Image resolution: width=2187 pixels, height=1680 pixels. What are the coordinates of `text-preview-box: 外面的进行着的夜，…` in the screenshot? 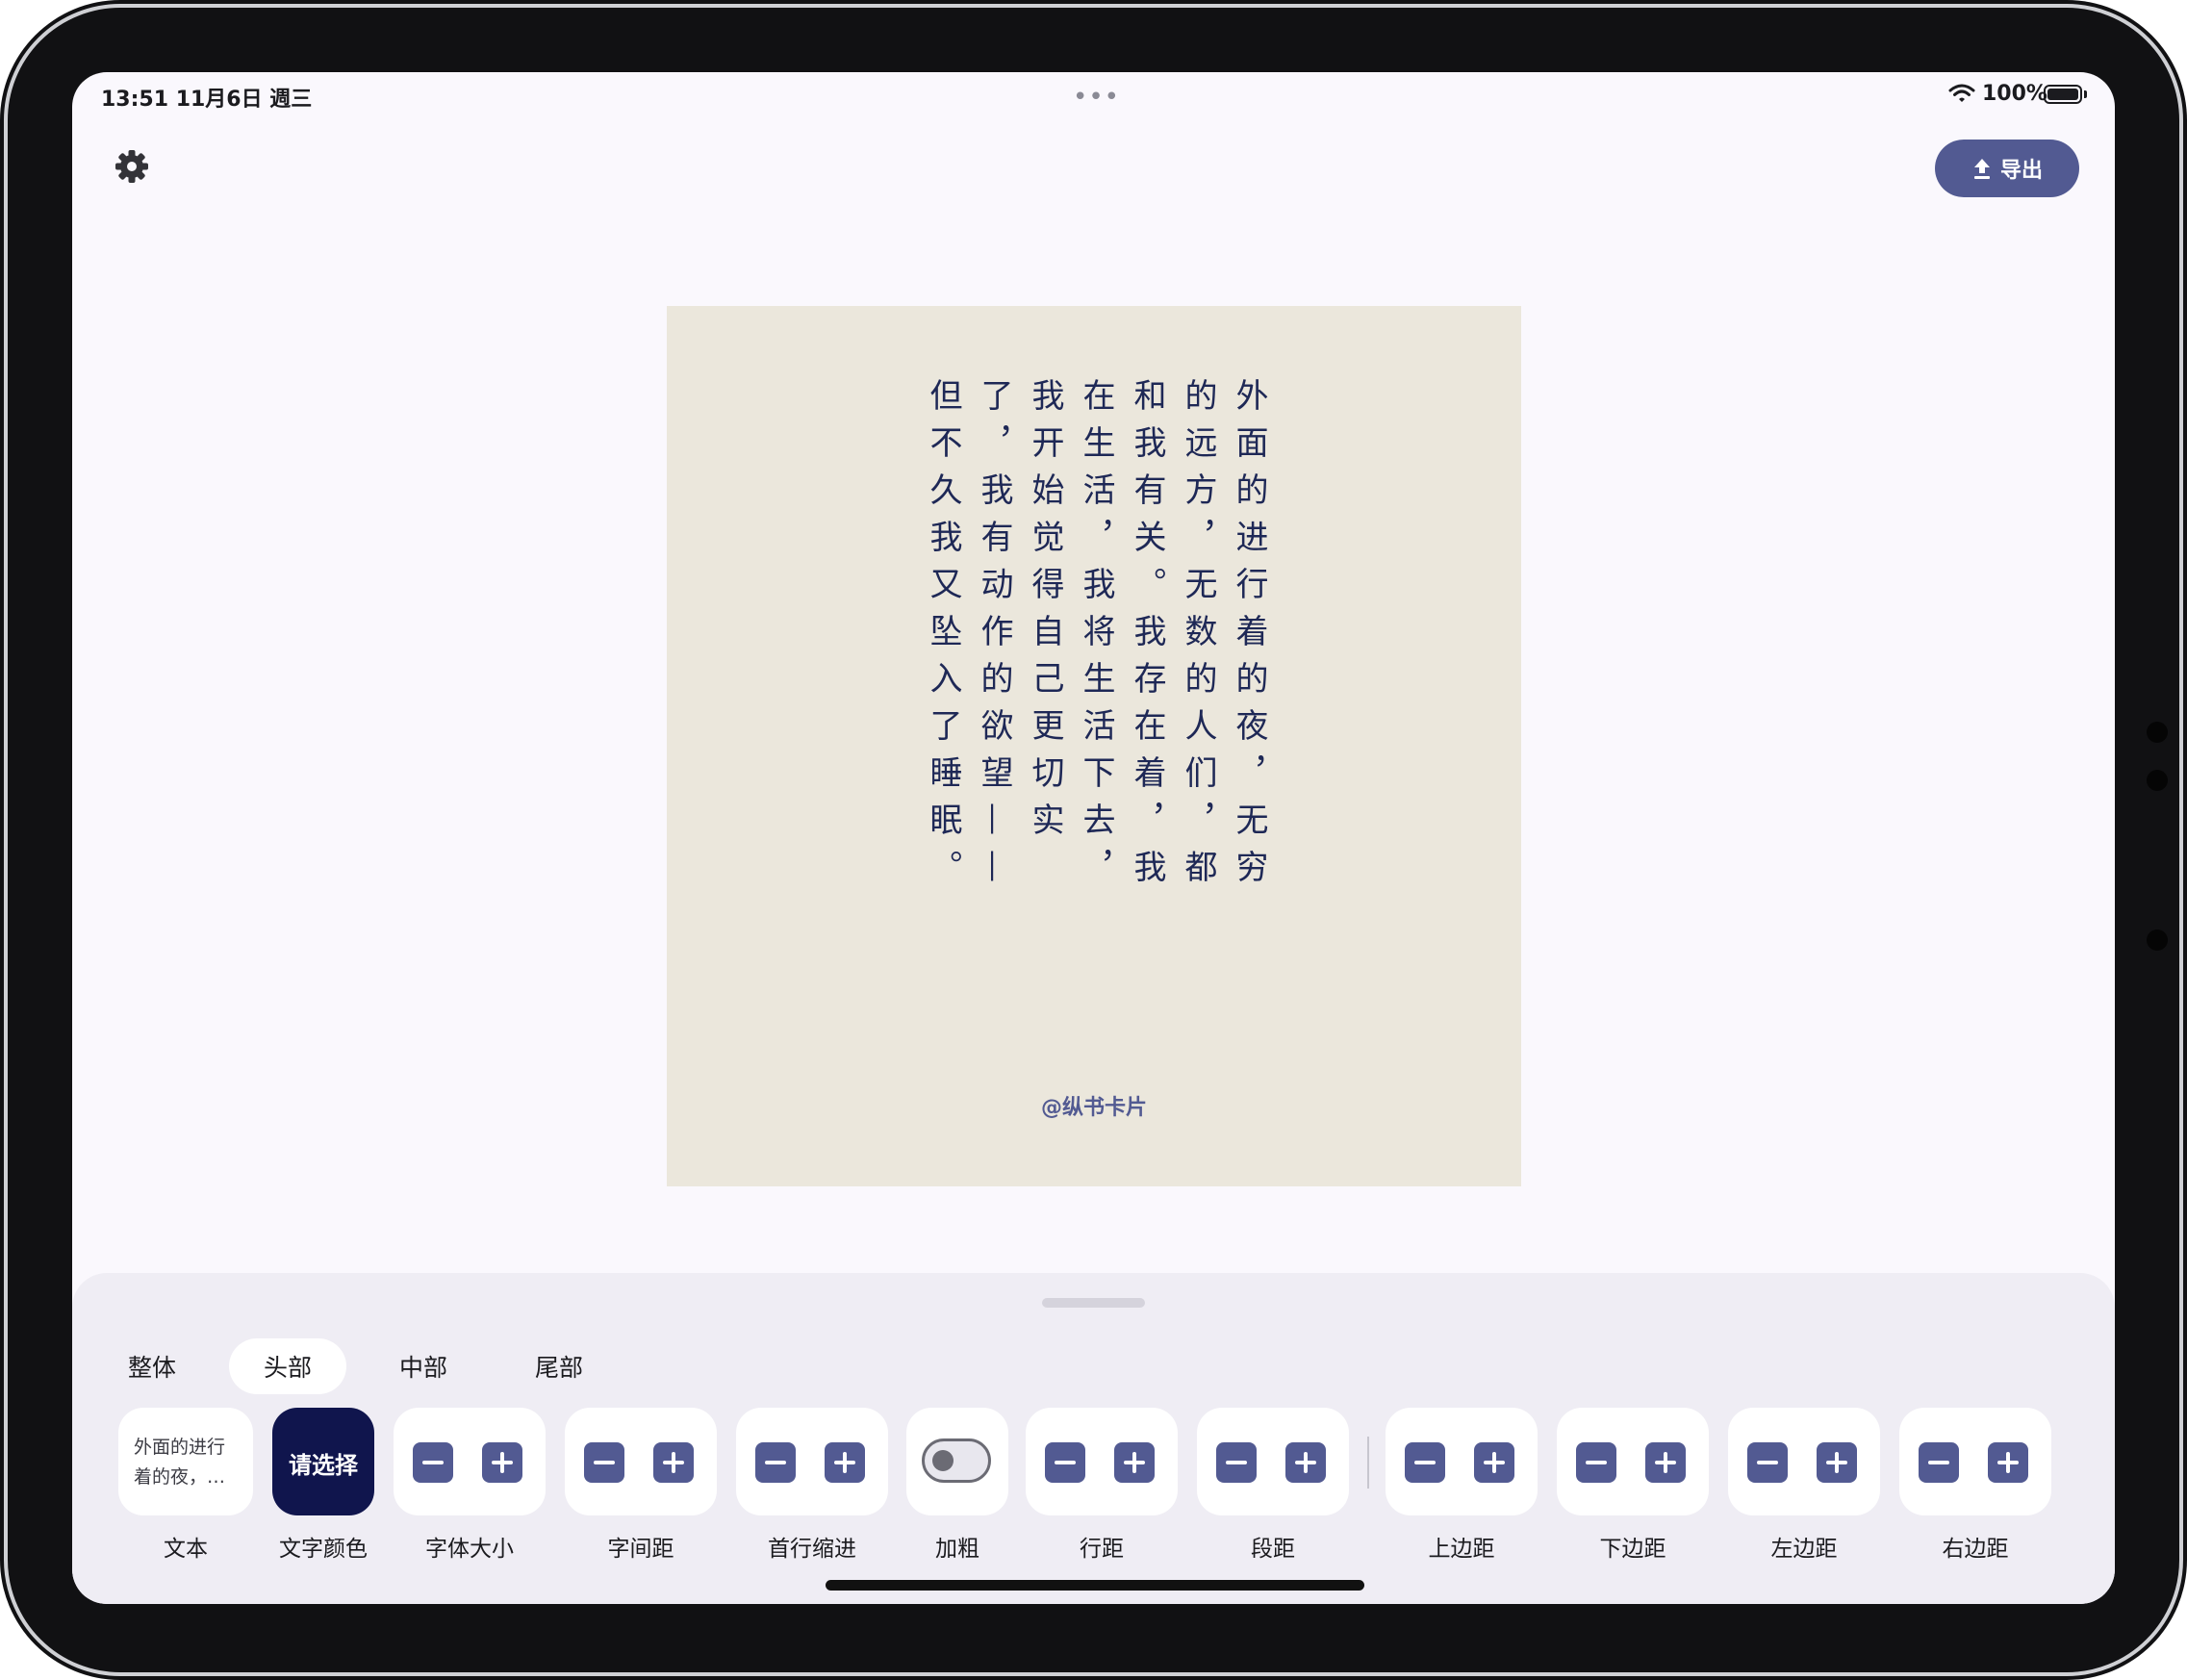 It's located at (185, 1462).